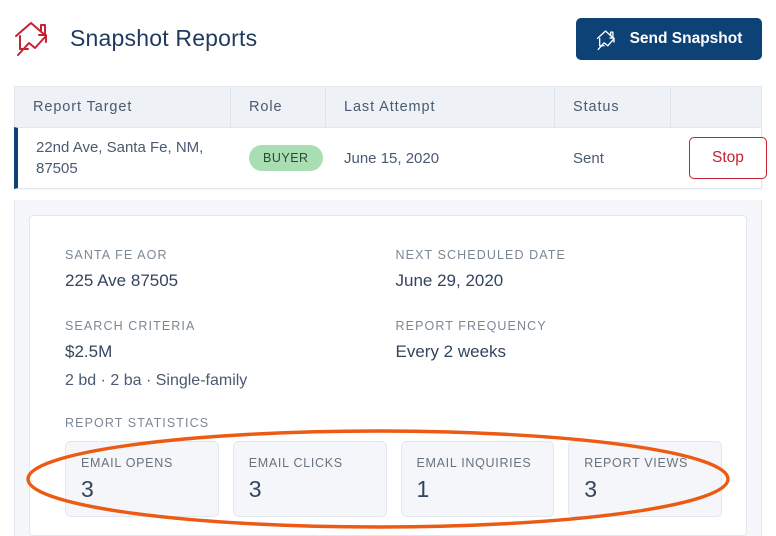 This screenshot has height=536, width=776. I want to click on stat-card-report-views: REPORT VIEWS 3, so click(645, 479).